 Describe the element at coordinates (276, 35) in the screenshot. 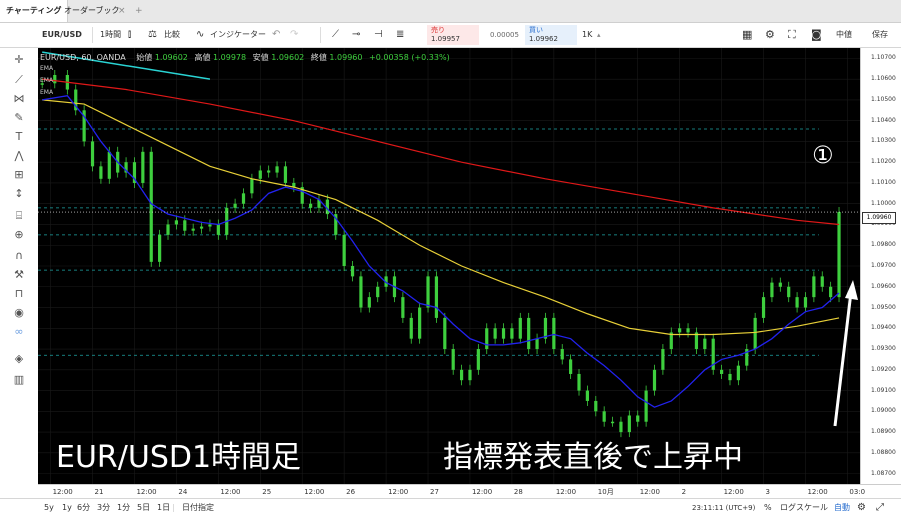

I see `undo-icon: ↶` at that location.